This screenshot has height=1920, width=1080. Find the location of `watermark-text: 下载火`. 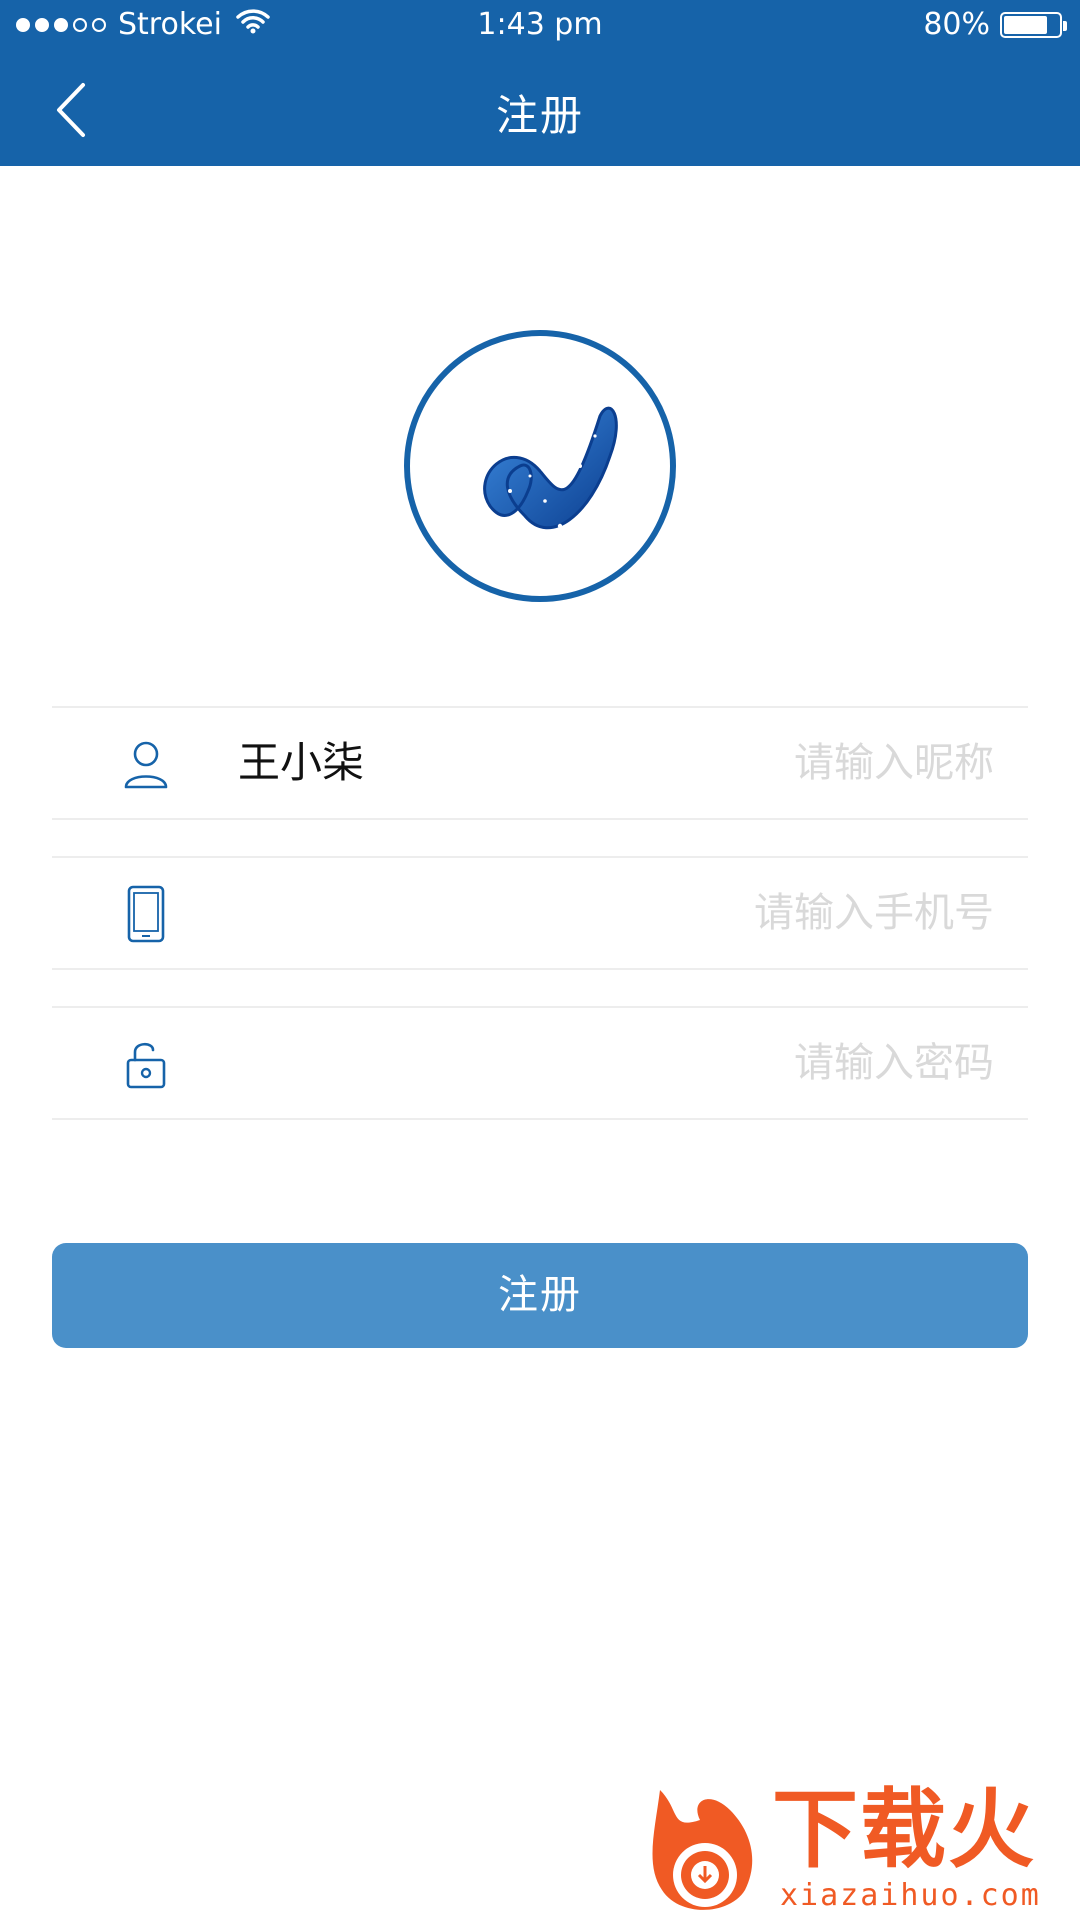

watermark-text: 下载火 is located at coordinates (904, 1830).